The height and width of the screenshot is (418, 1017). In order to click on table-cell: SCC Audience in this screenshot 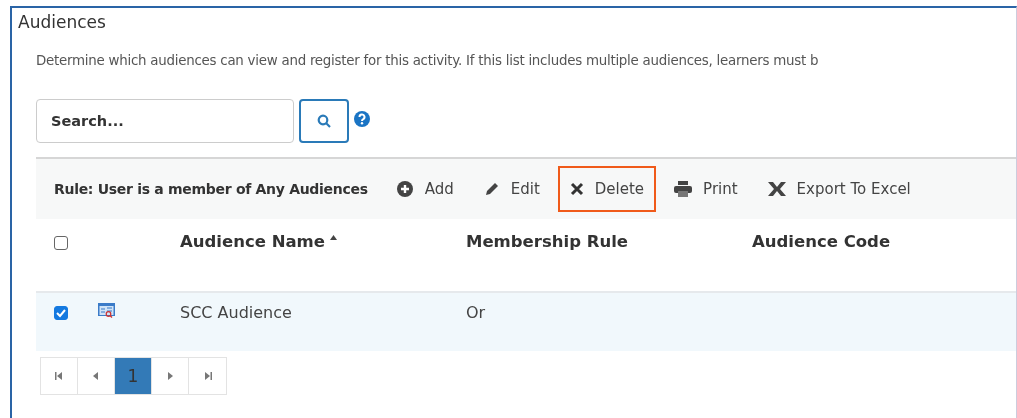, I will do `click(236, 312)`.